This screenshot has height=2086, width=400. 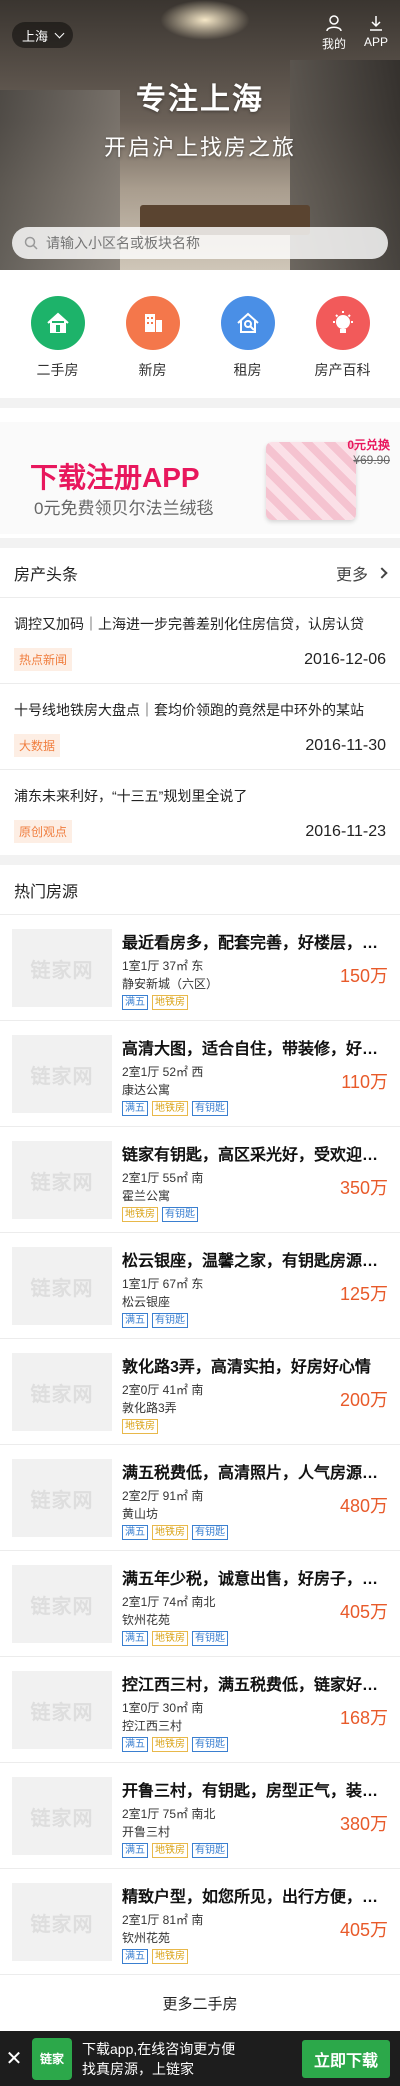 What do you see at coordinates (59, 33) in the screenshot?
I see `chevron-down-icon` at bounding box center [59, 33].